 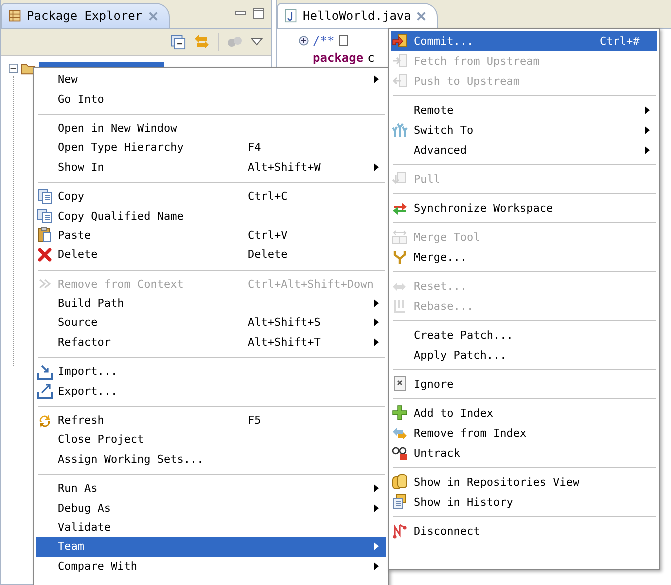 I want to click on cylinders-icon, so click(x=400, y=482).